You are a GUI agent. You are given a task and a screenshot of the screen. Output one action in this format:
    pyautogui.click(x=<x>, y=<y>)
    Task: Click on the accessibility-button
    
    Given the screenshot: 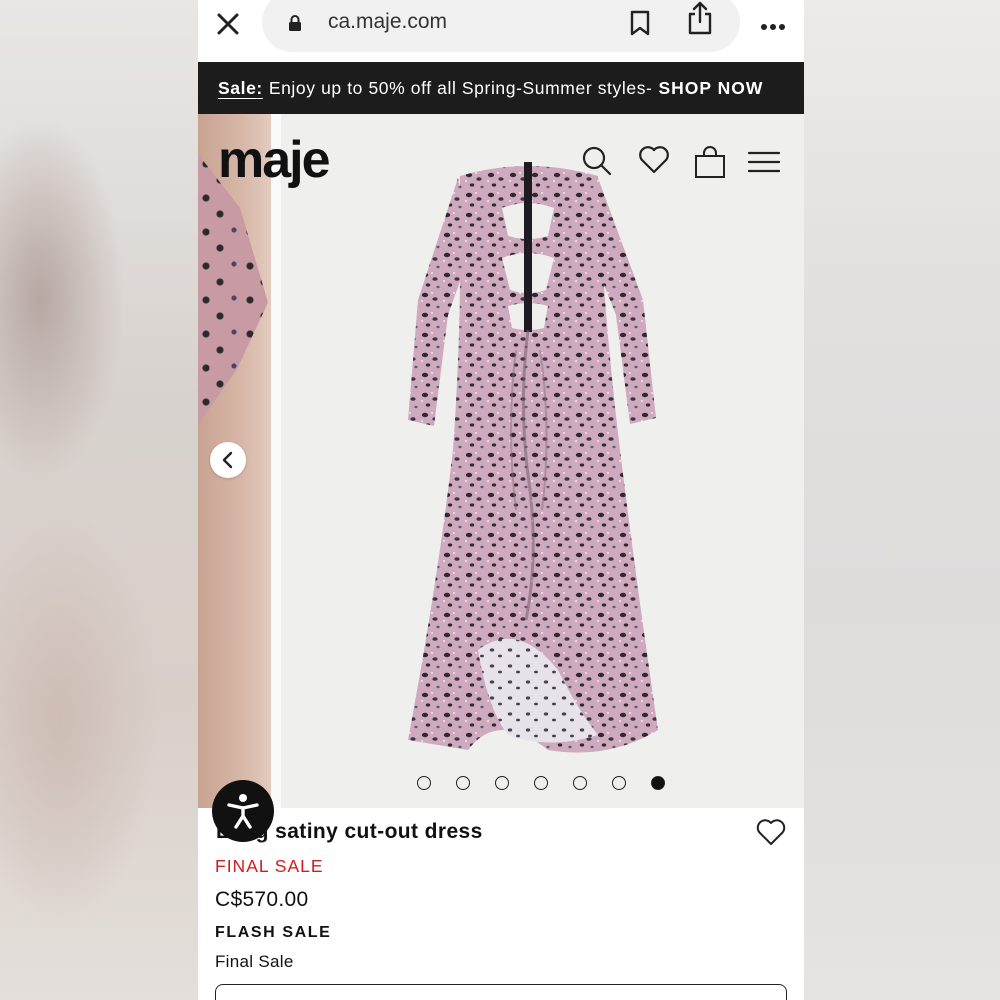 What is the action you would take?
    pyautogui.click(x=243, y=811)
    